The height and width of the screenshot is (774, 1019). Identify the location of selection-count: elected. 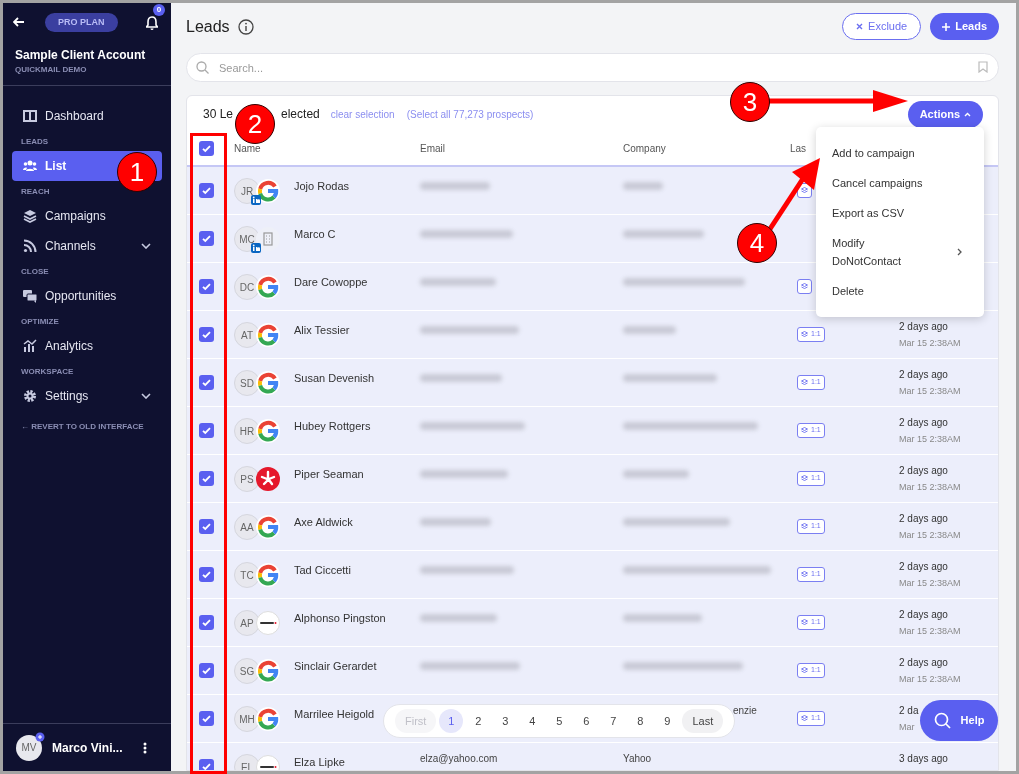
(300, 114).